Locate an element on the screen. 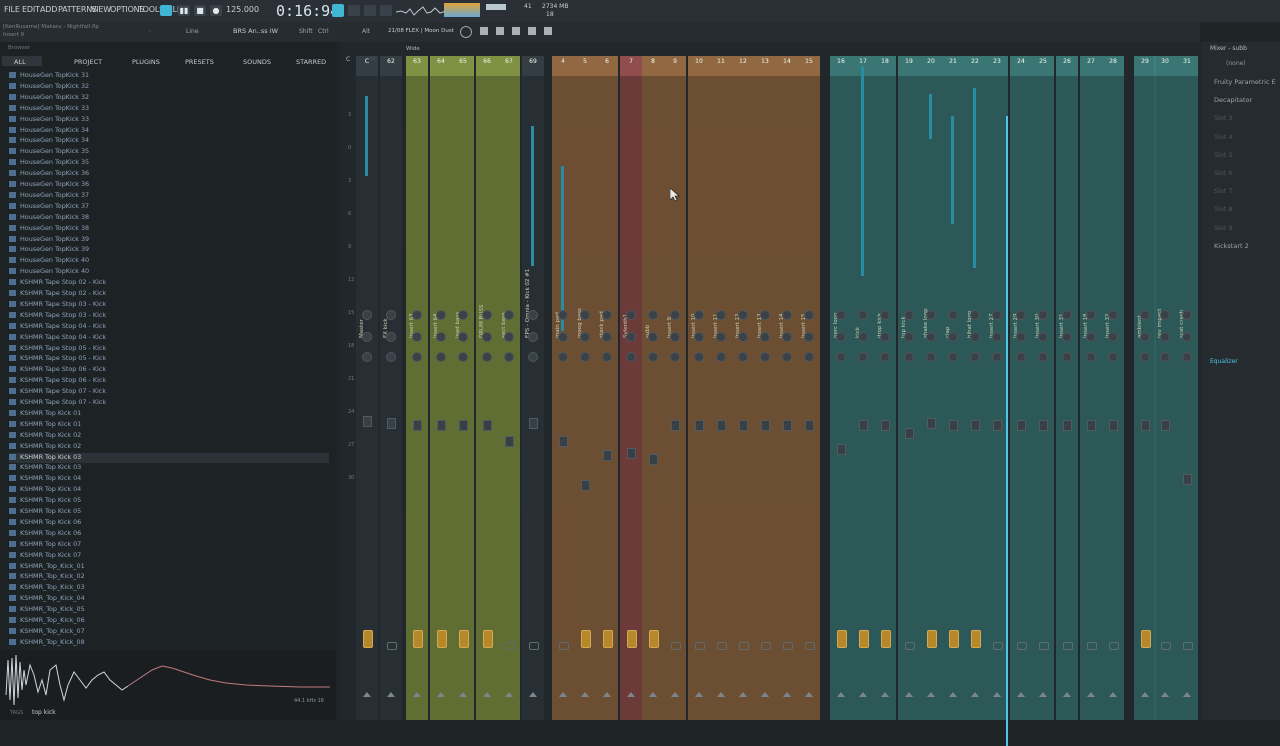 The image size is (1280, 746). mixer-track-5: 5 moog bass is located at coordinates (585, 388).